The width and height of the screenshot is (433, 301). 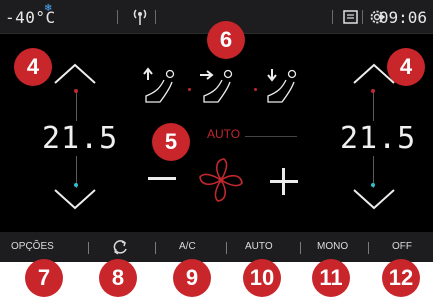 What do you see at coordinates (32, 246) in the screenshot?
I see `options-button: OPÇÕES` at bounding box center [32, 246].